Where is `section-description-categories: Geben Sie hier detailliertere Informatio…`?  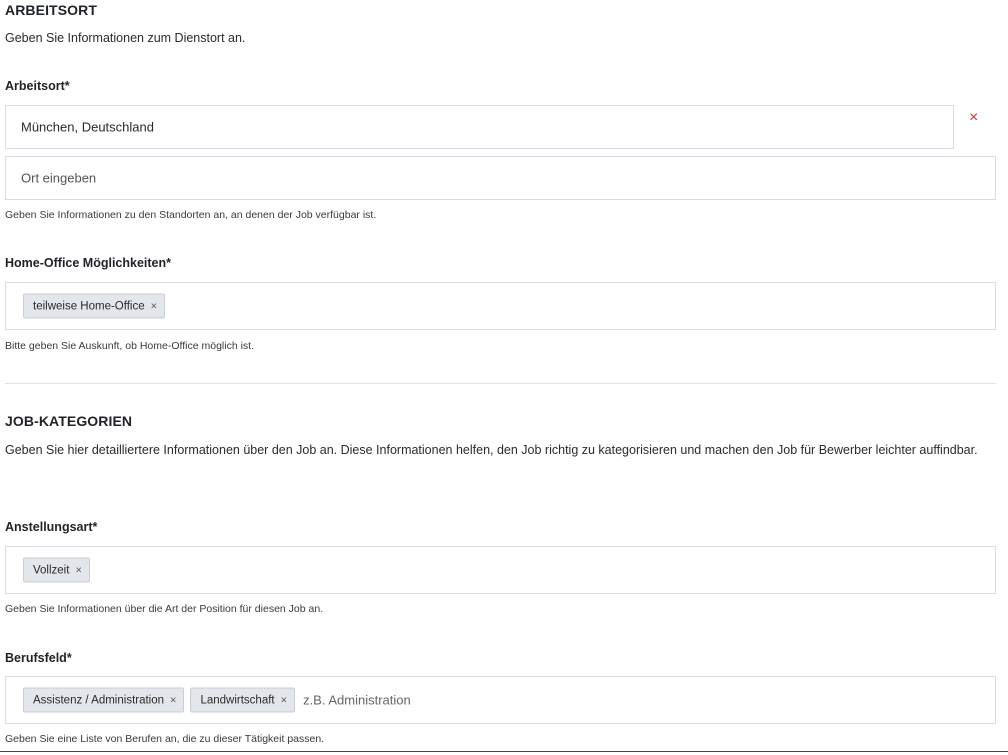
section-description-categories: Geben Sie hier detailliertere Informatio… is located at coordinates (491, 450).